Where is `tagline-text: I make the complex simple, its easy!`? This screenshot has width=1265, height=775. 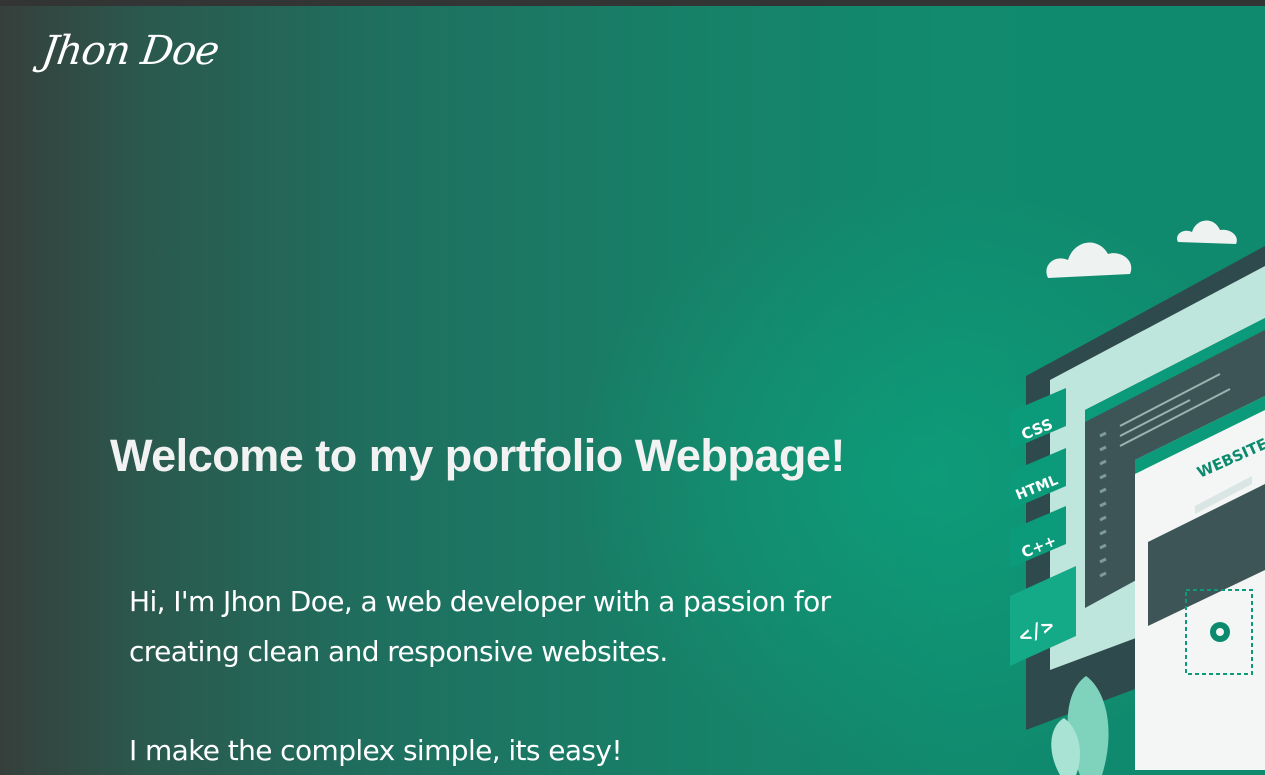 tagline-text: I make the complex simple, its easy! is located at coordinates (376, 750).